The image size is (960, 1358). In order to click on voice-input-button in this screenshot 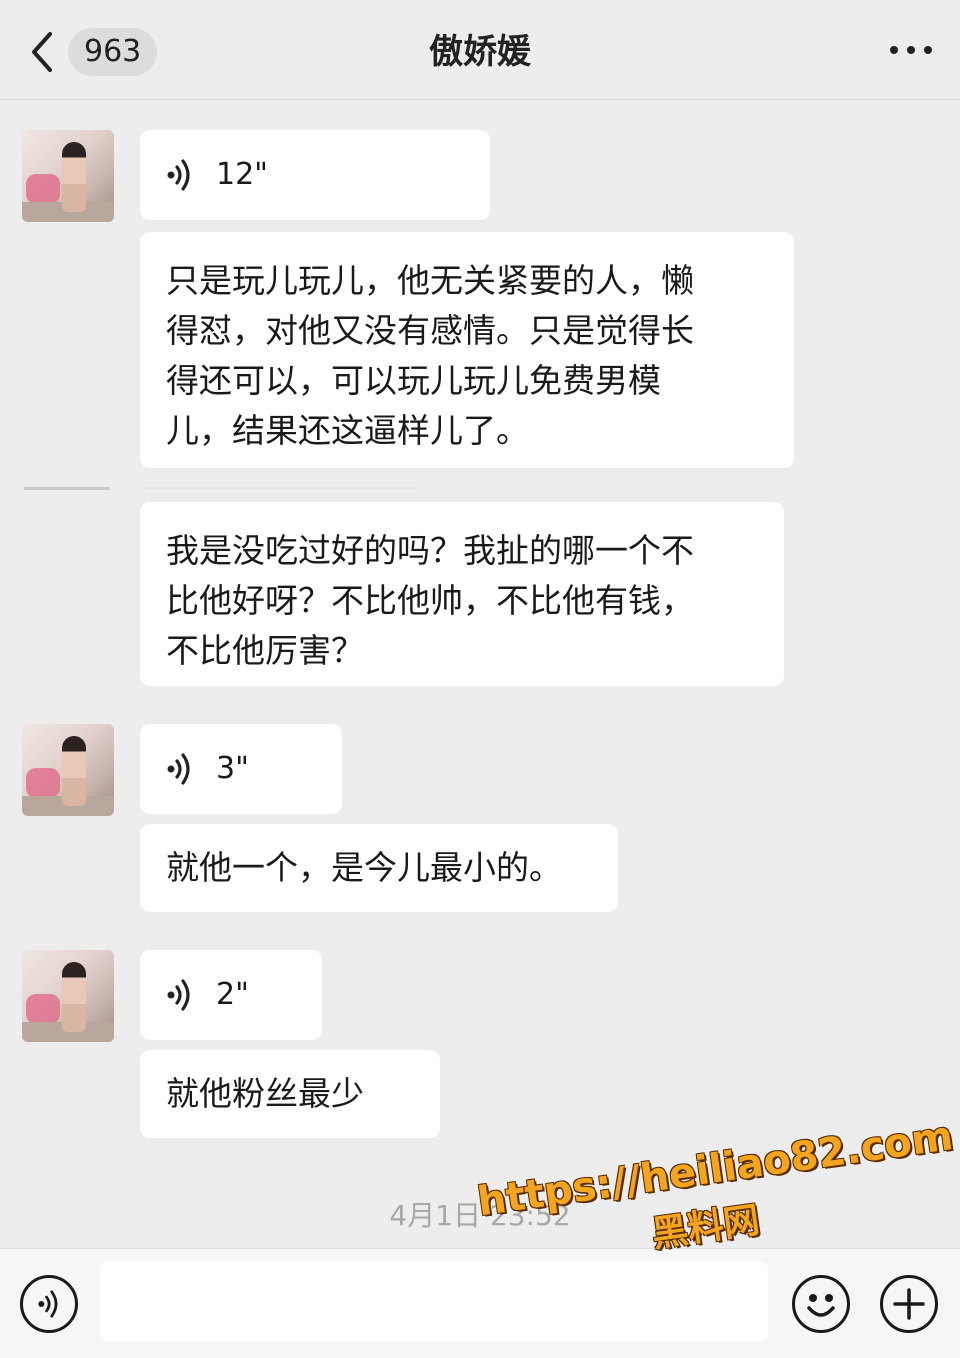, I will do `click(49, 1304)`.